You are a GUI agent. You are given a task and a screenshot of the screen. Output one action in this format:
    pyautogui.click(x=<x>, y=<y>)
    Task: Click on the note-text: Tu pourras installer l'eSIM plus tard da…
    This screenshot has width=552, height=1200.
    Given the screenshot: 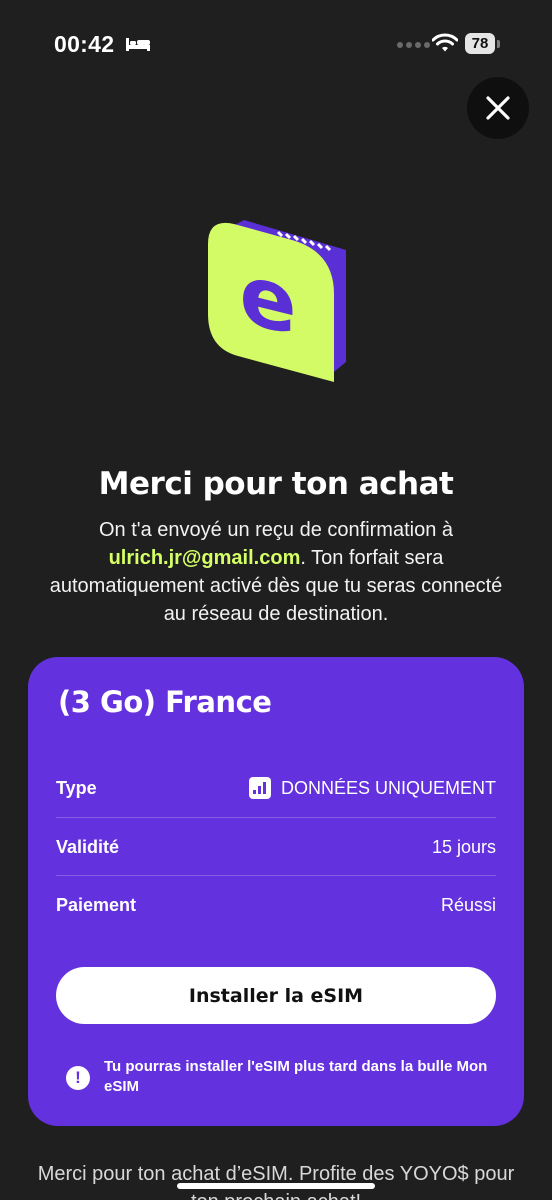 What is the action you would take?
    pyautogui.click(x=296, y=1076)
    